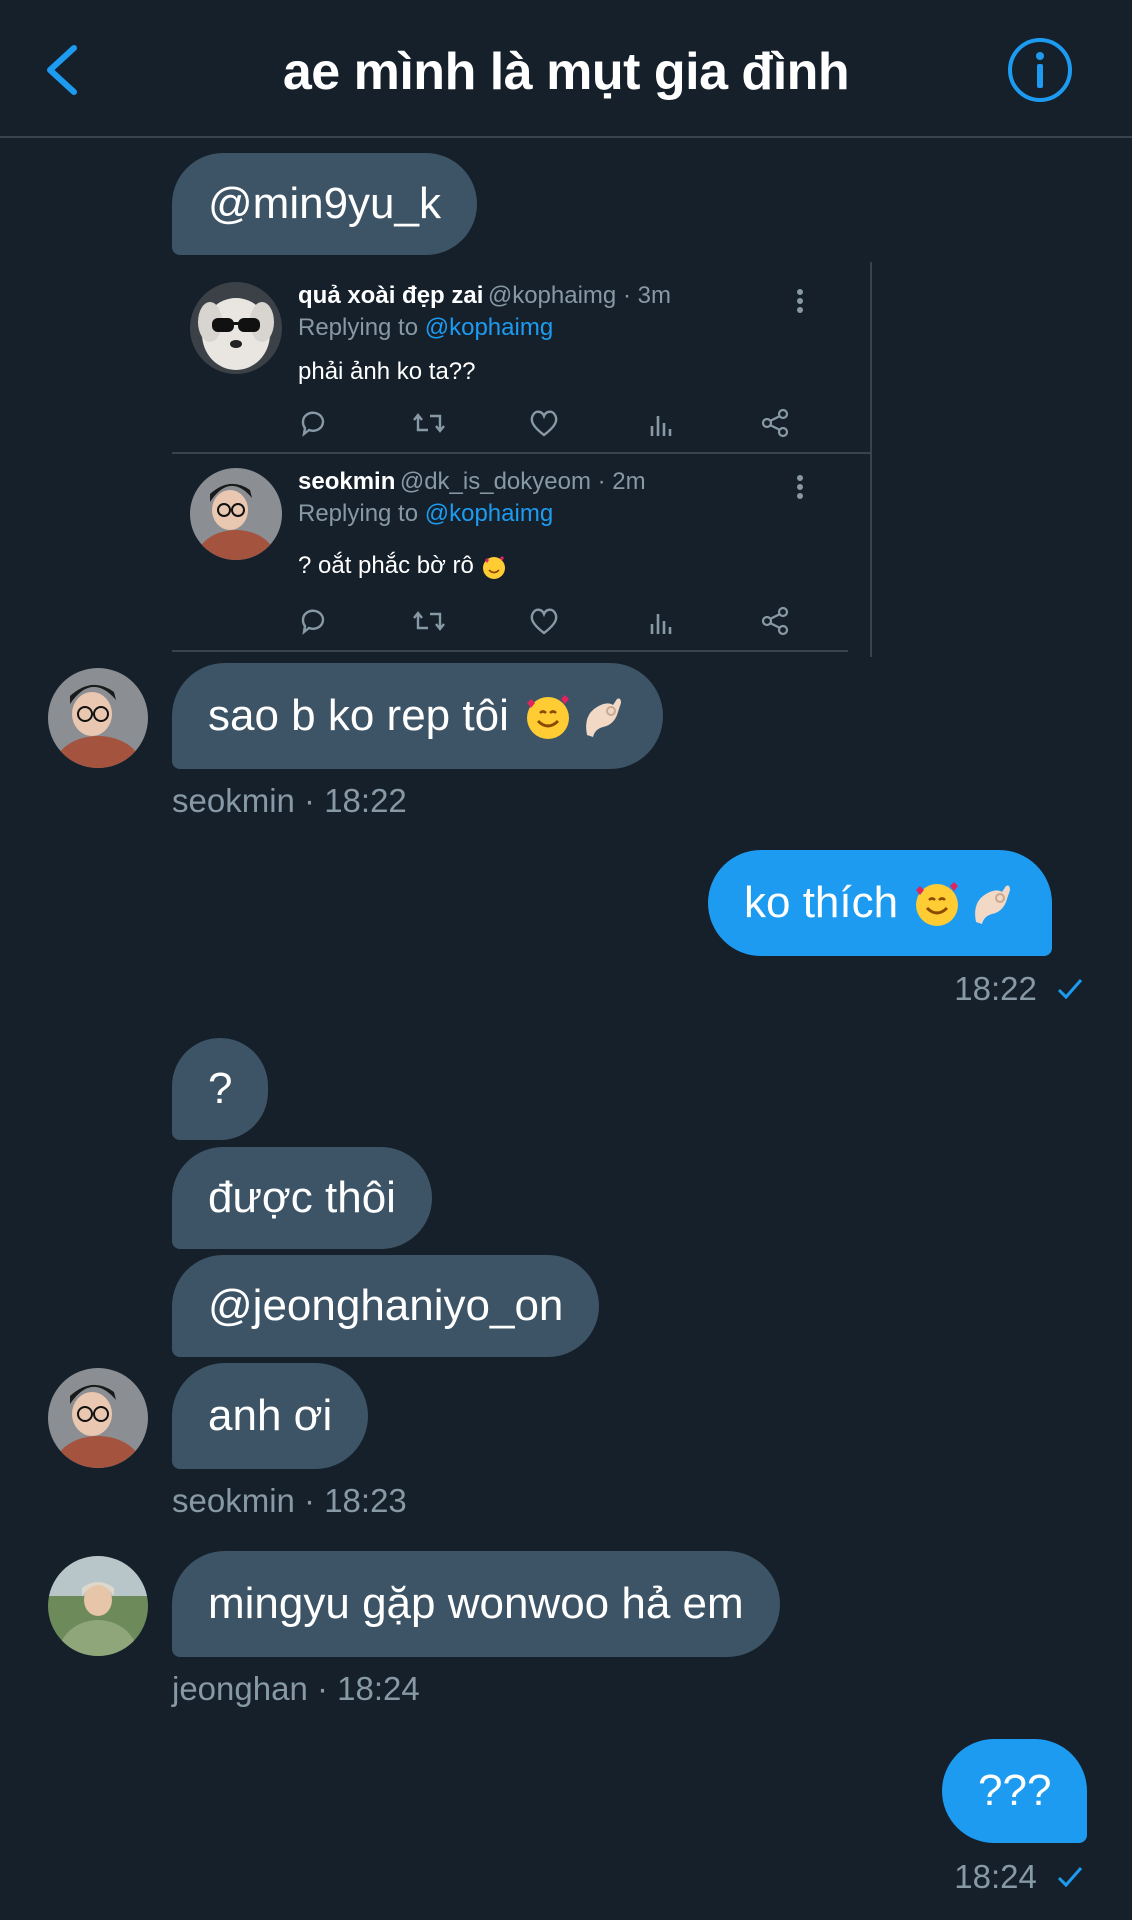 The height and width of the screenshot is (1920, 1132). I want to click on chat-header: ae mình là mụt gia đình, so click(566, 69).